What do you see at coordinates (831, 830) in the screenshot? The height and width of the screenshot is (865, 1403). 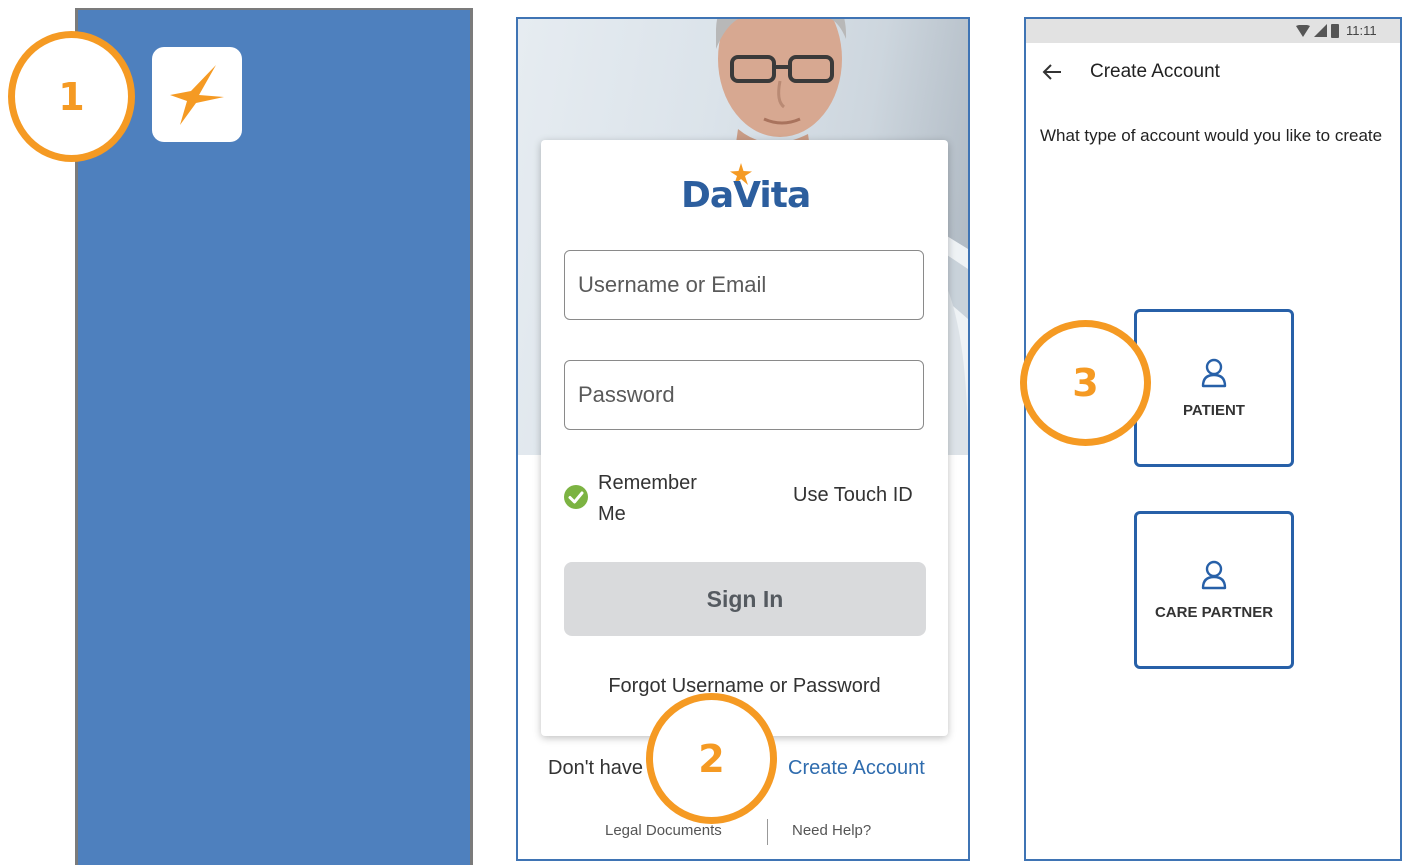 I see `need-help-link: Need Help?` at bounding box center [831, 830].